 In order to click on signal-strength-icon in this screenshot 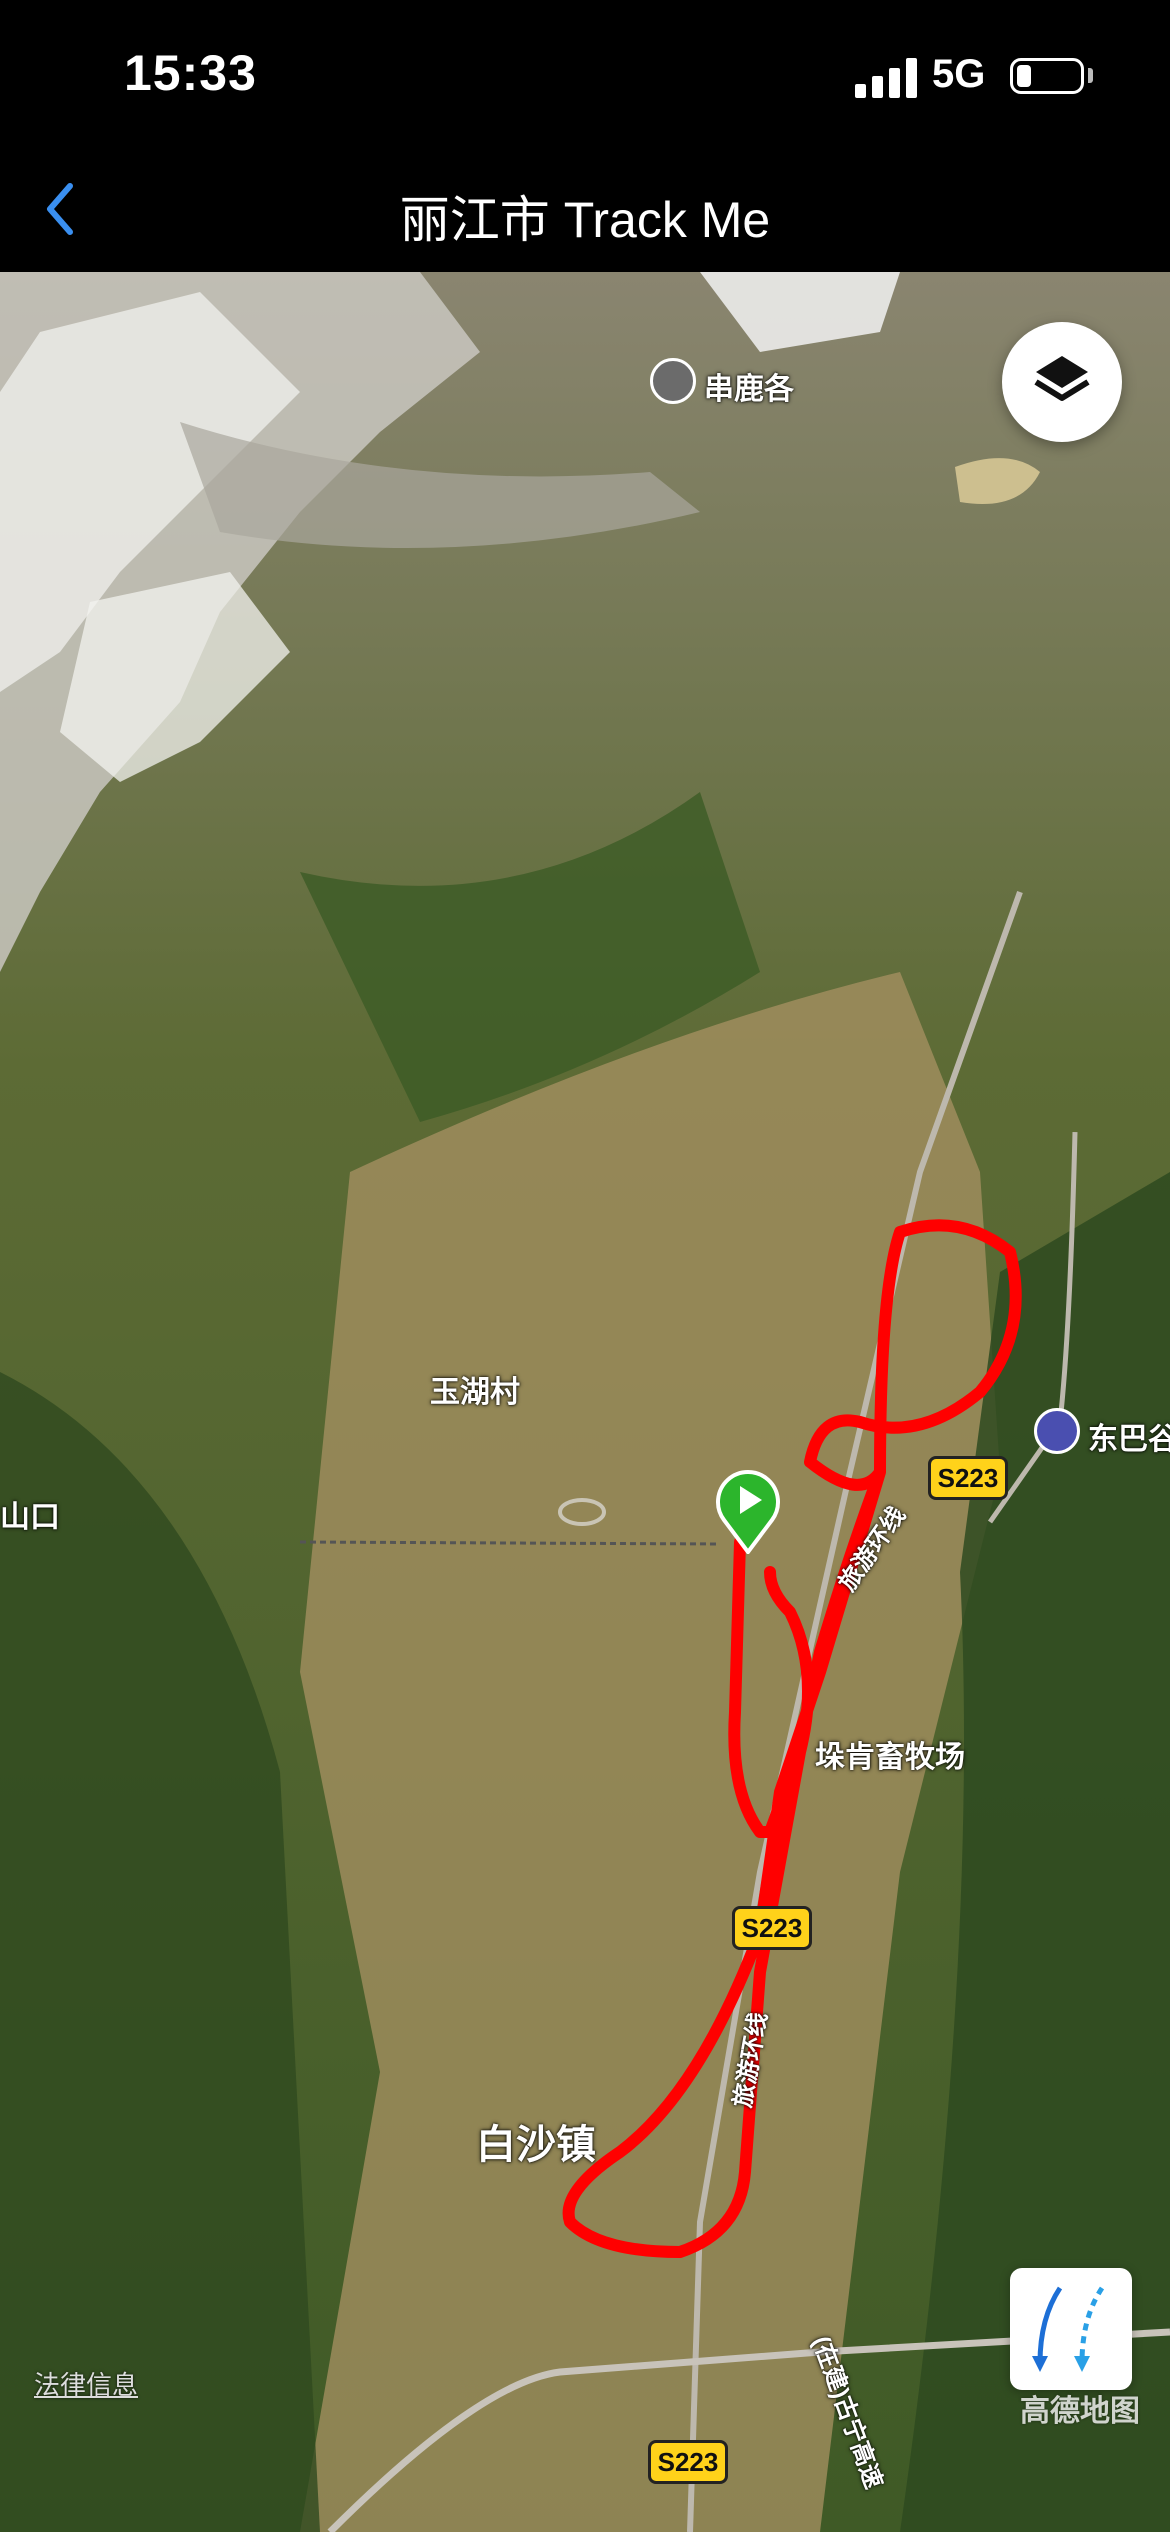, I will do `click(886, 78)`.